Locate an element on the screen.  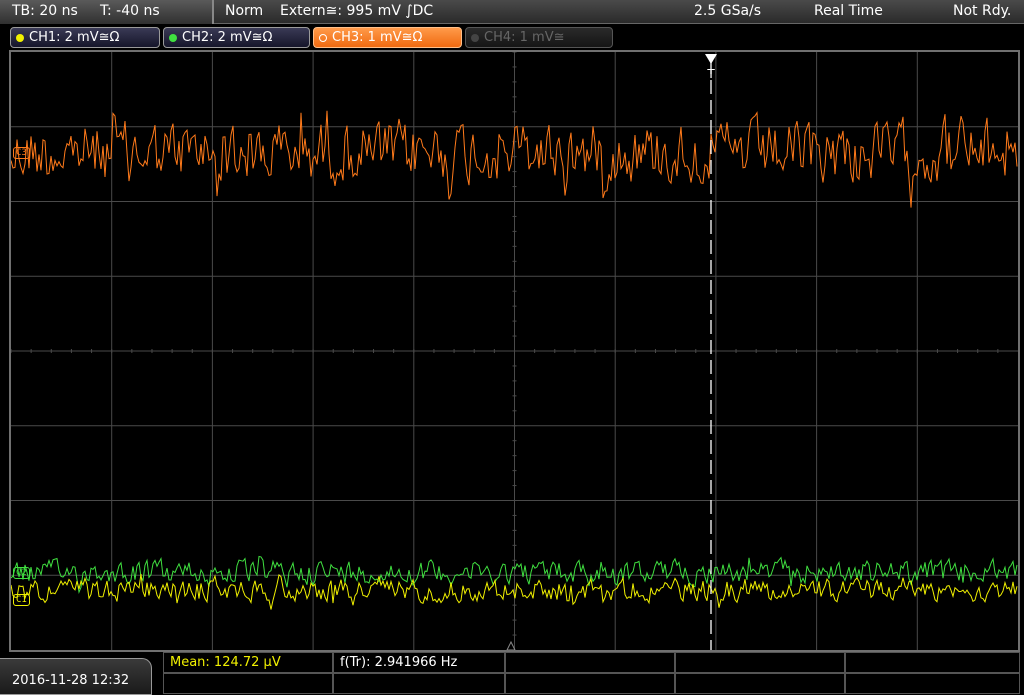
ch1-indicator-icon is located at coordinates (20, 37).